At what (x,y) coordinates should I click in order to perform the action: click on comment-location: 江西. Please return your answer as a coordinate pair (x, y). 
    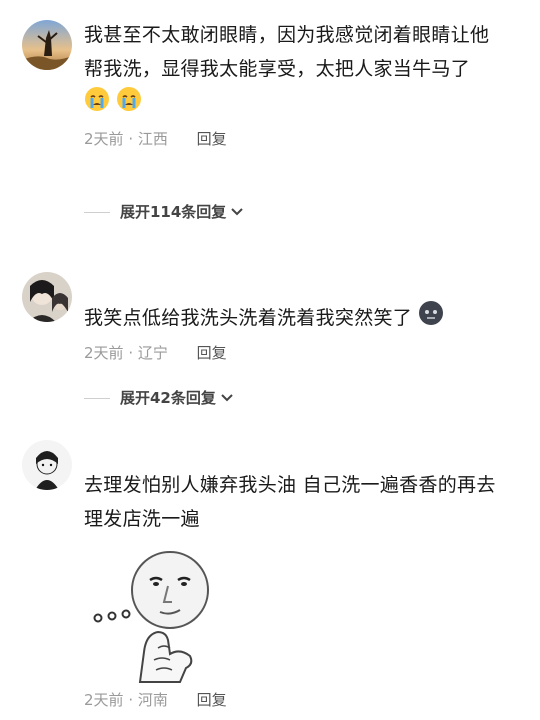
    Looking at the image, I should click on (152, 139).